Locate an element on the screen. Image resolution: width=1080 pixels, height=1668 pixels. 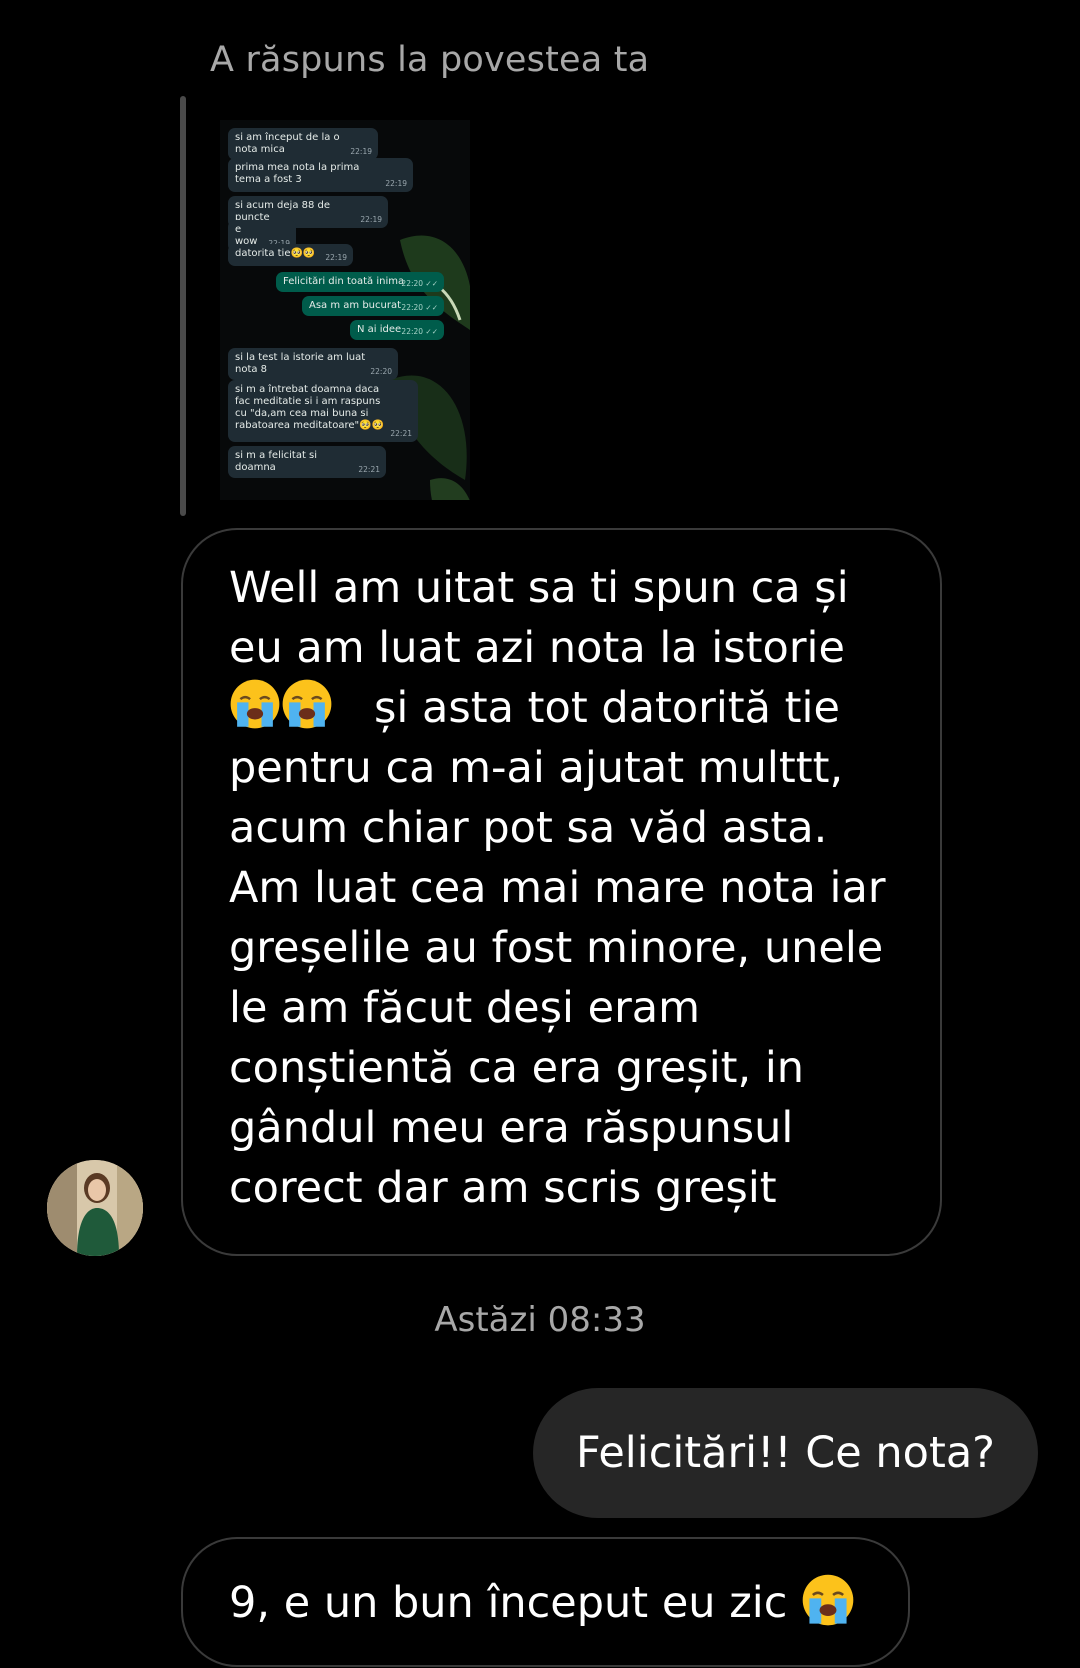
message-bubble-incoming: 9, e un bun început eu zic is located at coordinates (545, 1602).